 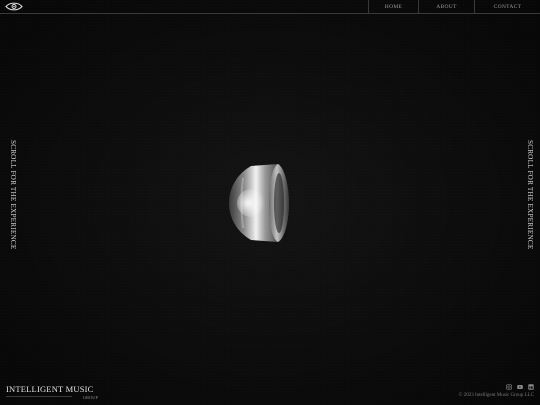 What do you see at coordinates (39, 396) in the screenshot?
I see `brand-divider` at bounding box center [39, 396].